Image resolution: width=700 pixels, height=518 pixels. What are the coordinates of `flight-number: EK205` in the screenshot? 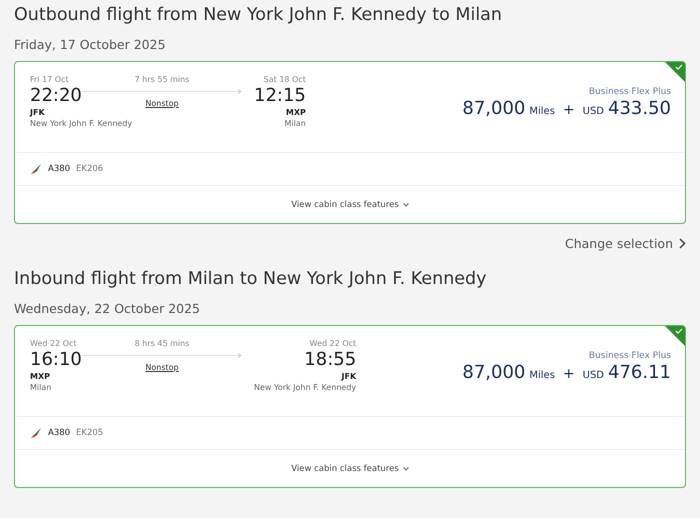 It's located at (90, 433).